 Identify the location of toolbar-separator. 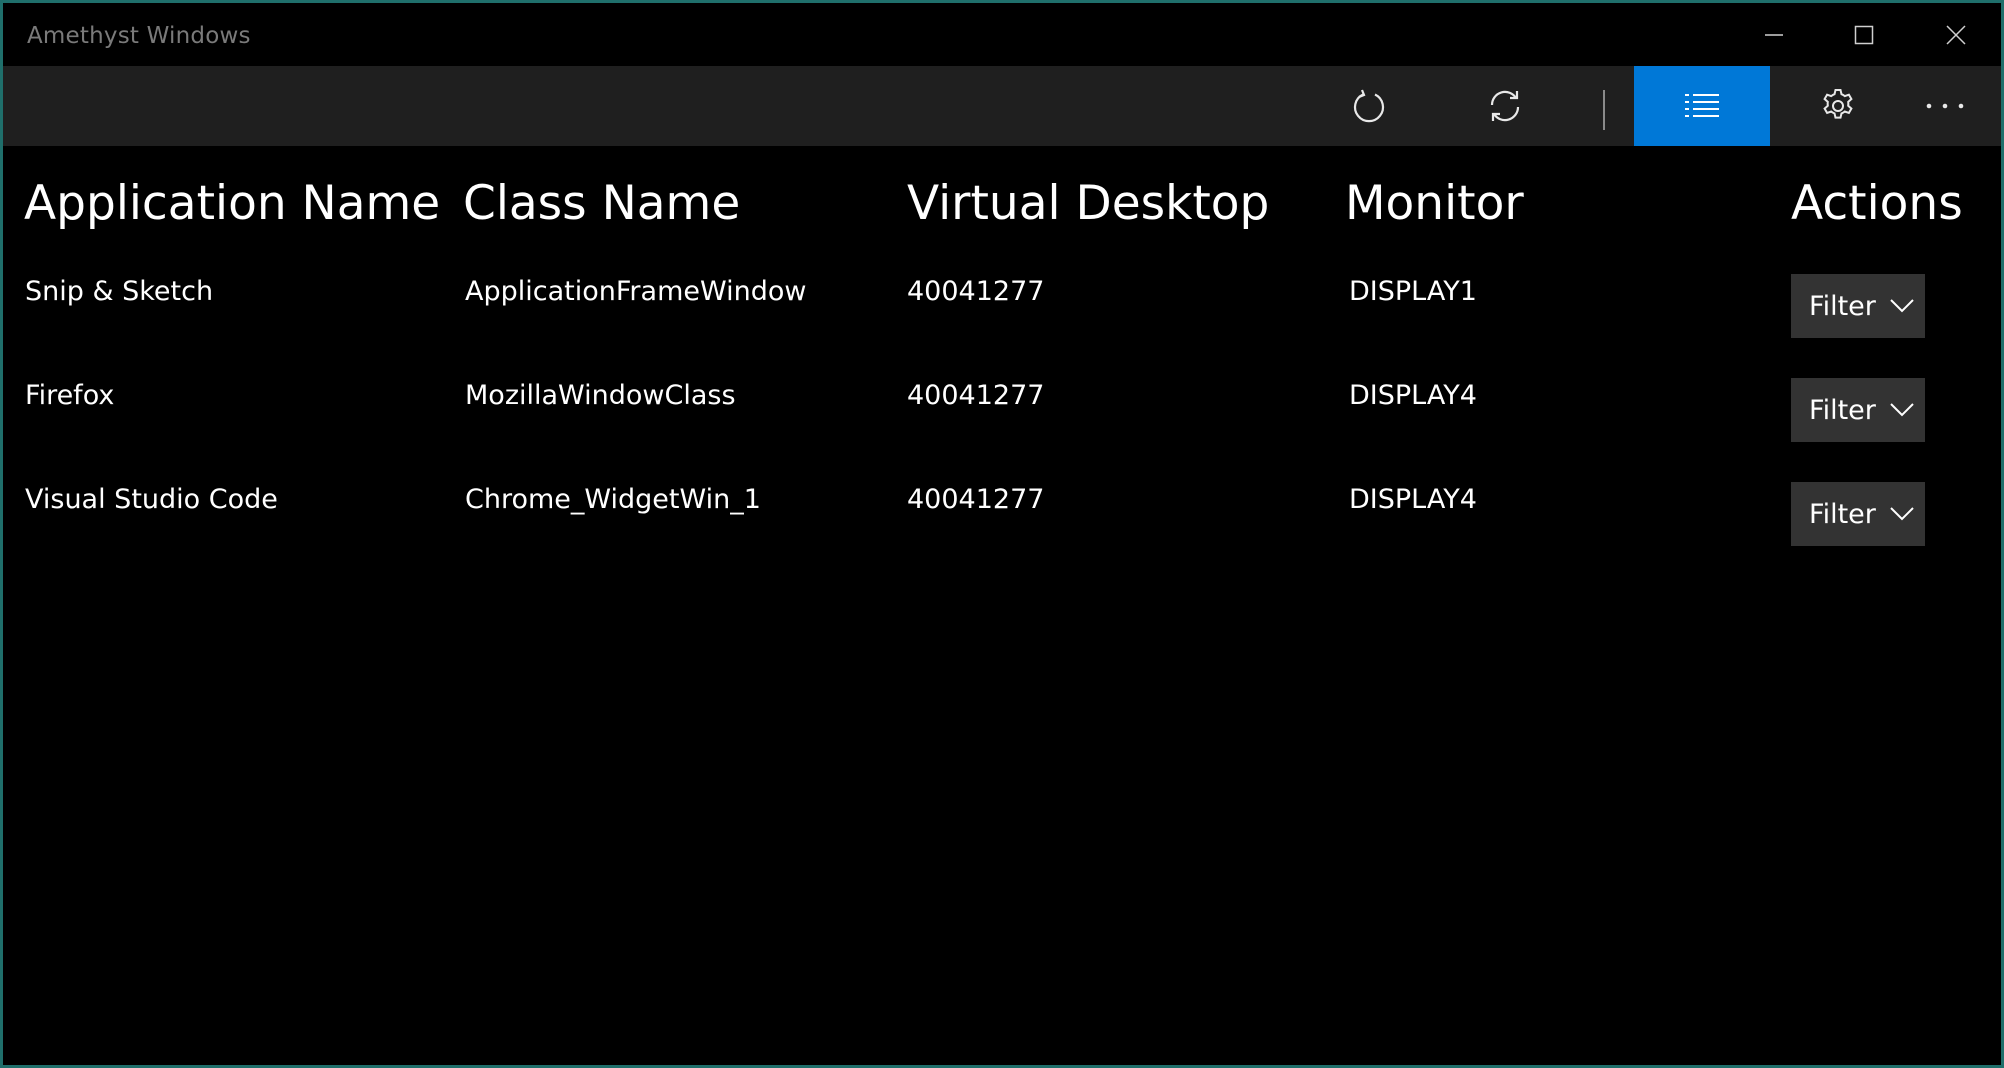
(1604, 110).